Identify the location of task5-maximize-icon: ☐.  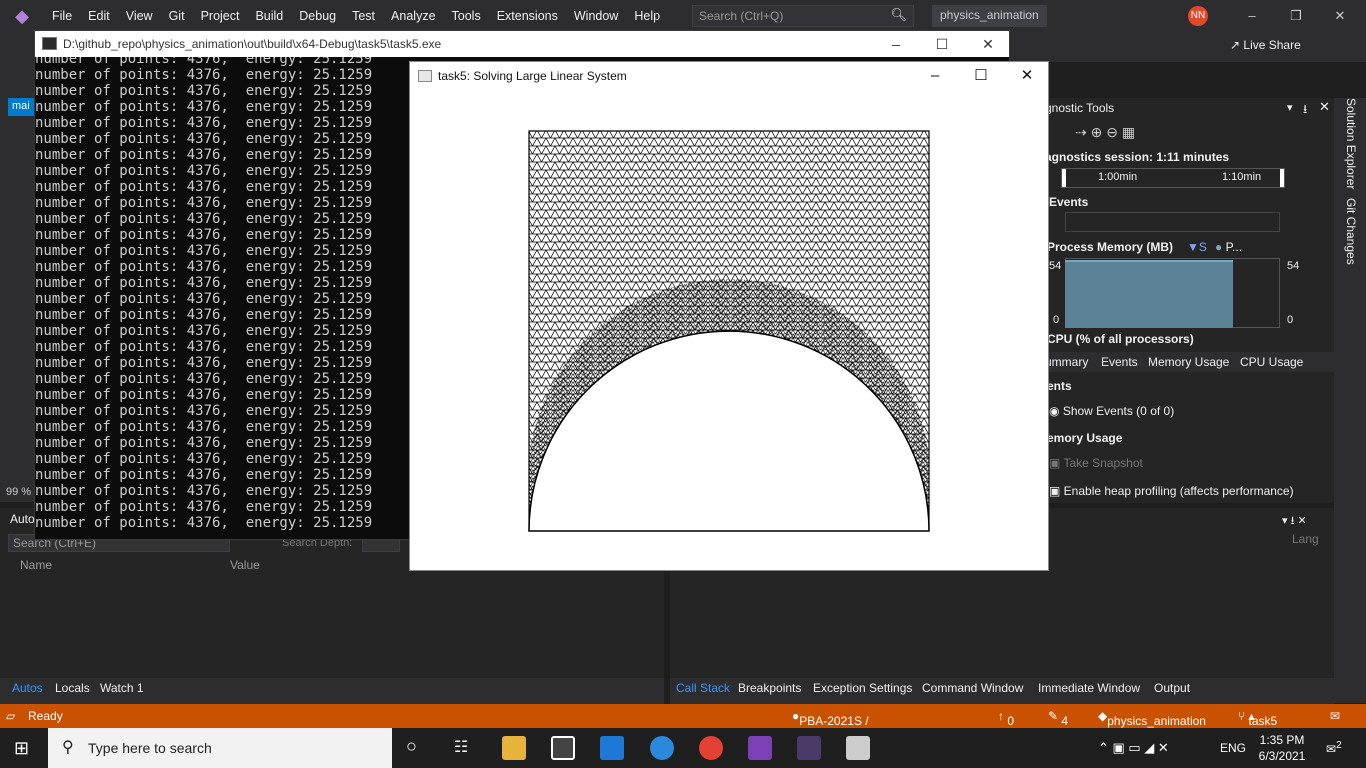
(981, 76).